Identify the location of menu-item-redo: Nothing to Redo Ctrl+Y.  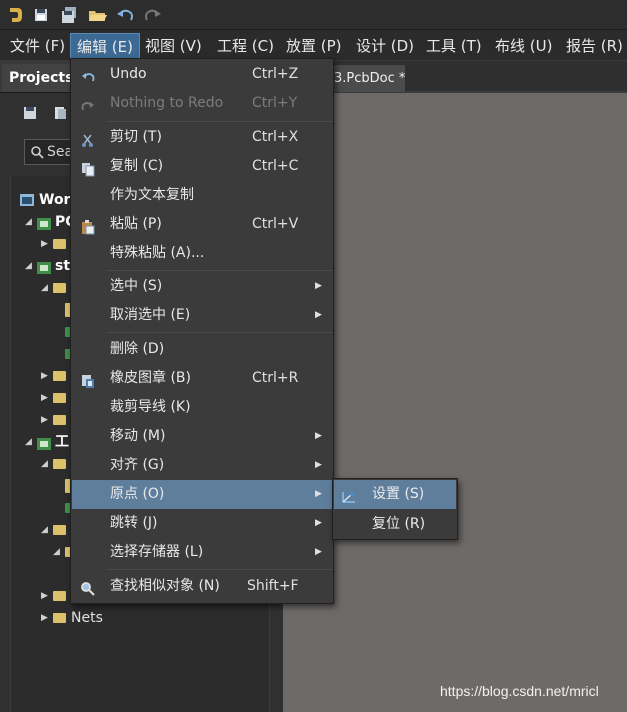
(202, 103).